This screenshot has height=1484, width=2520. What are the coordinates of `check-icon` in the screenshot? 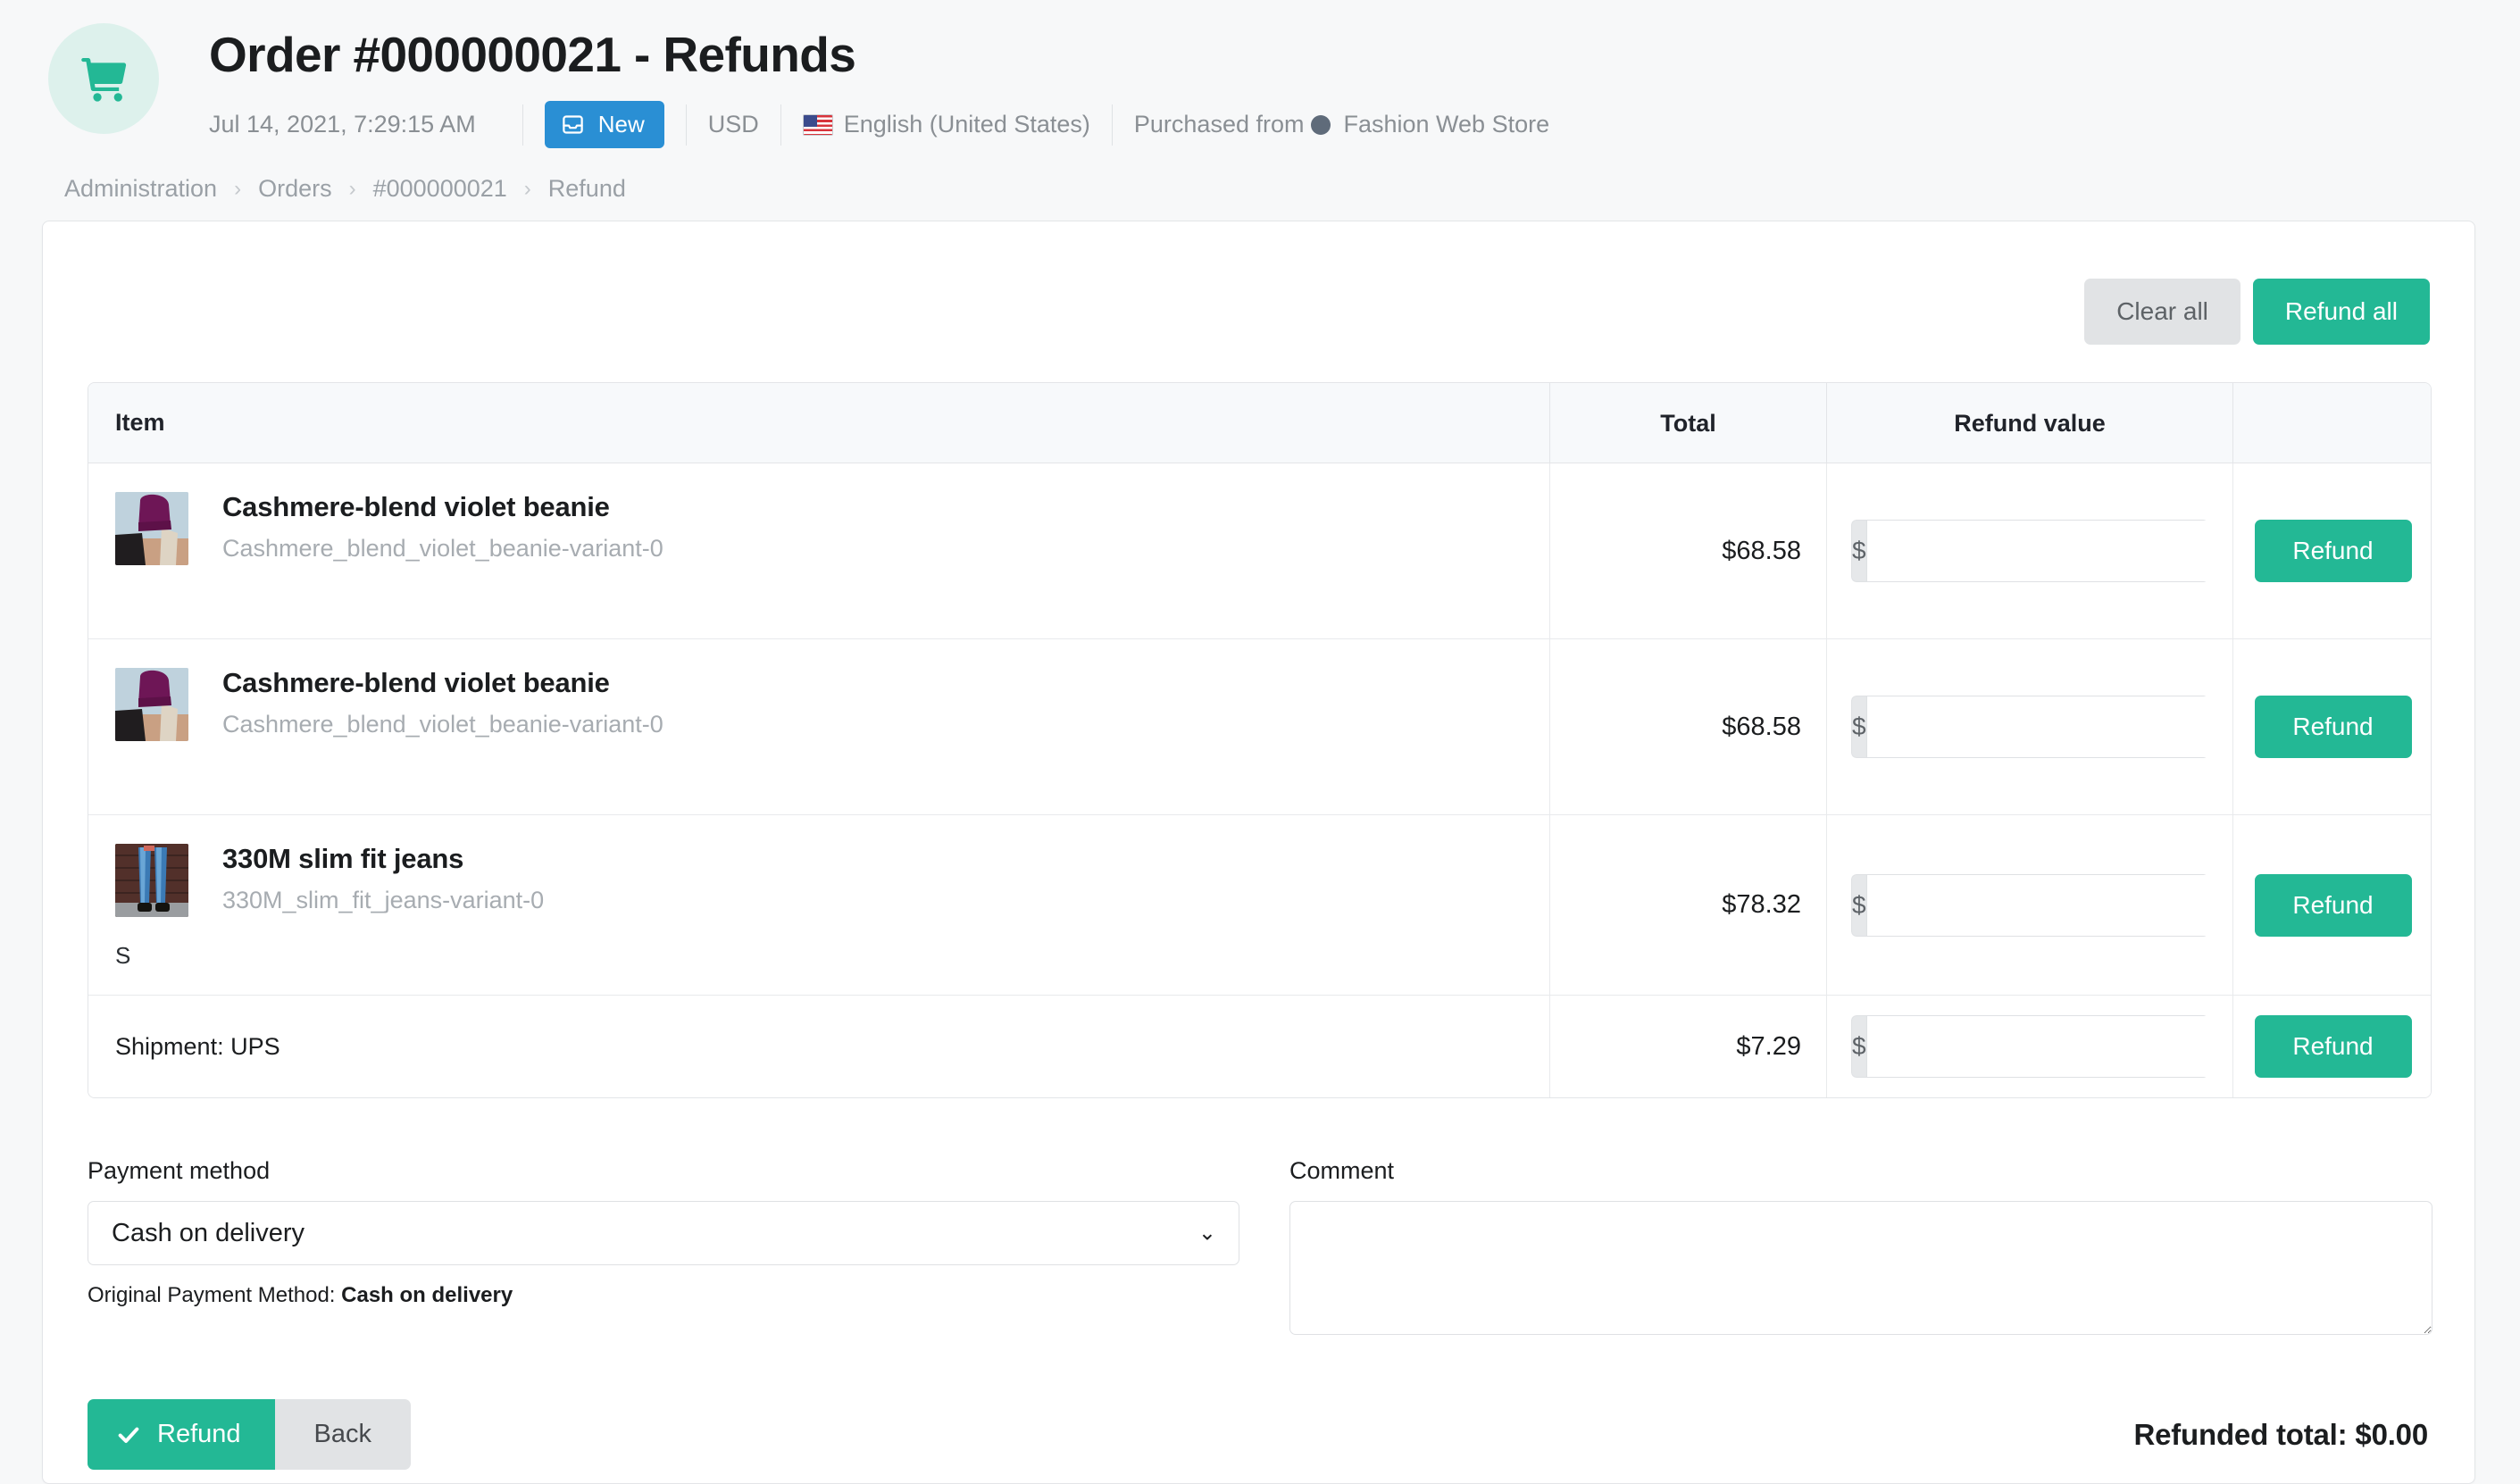 It's located at (129, 1434).